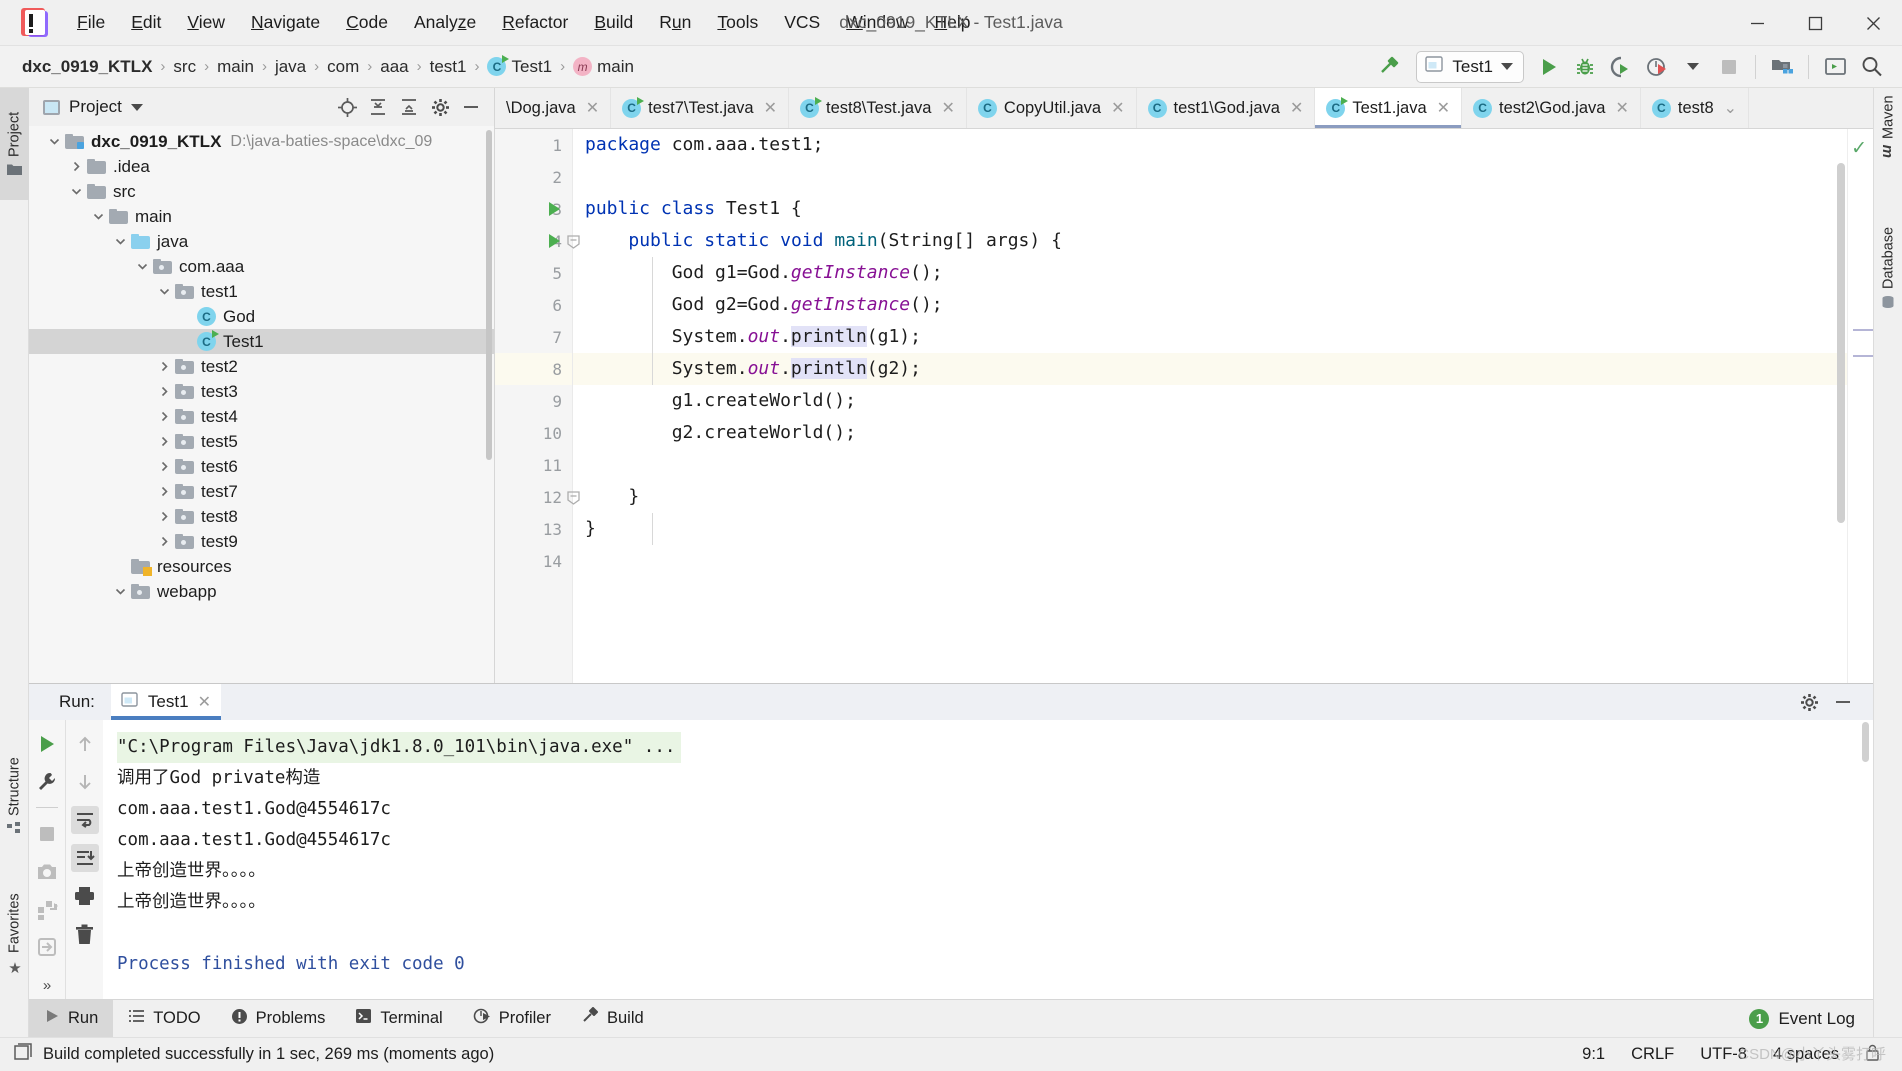 This screenshot has width=1902, height=1071. I want to click on menu-item-navigate: Navigate, so click(285, 22).